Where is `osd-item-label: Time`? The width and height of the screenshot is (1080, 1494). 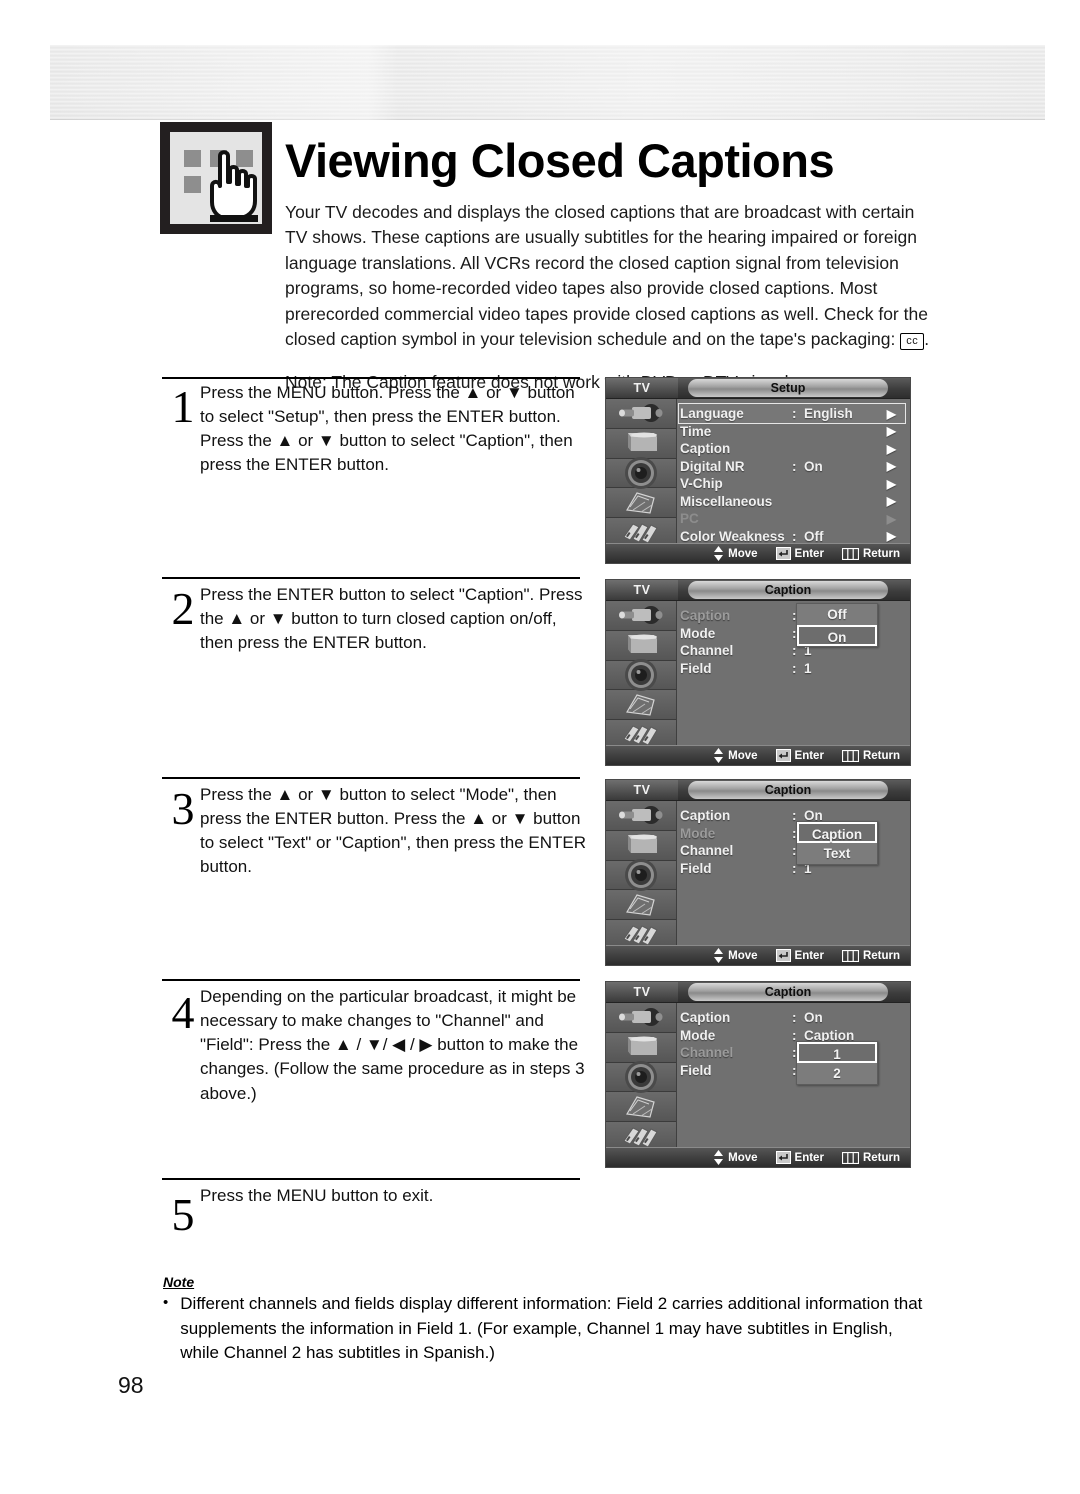
osd-item-label: Time is located at coordinates (696, 431).